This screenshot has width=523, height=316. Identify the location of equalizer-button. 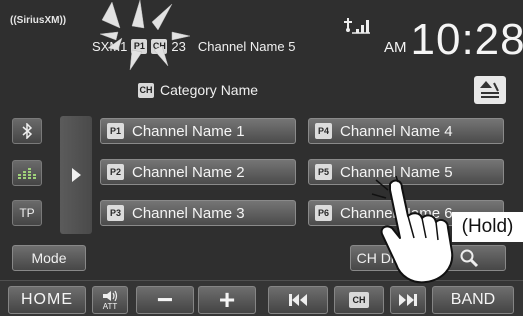
(27, 173).